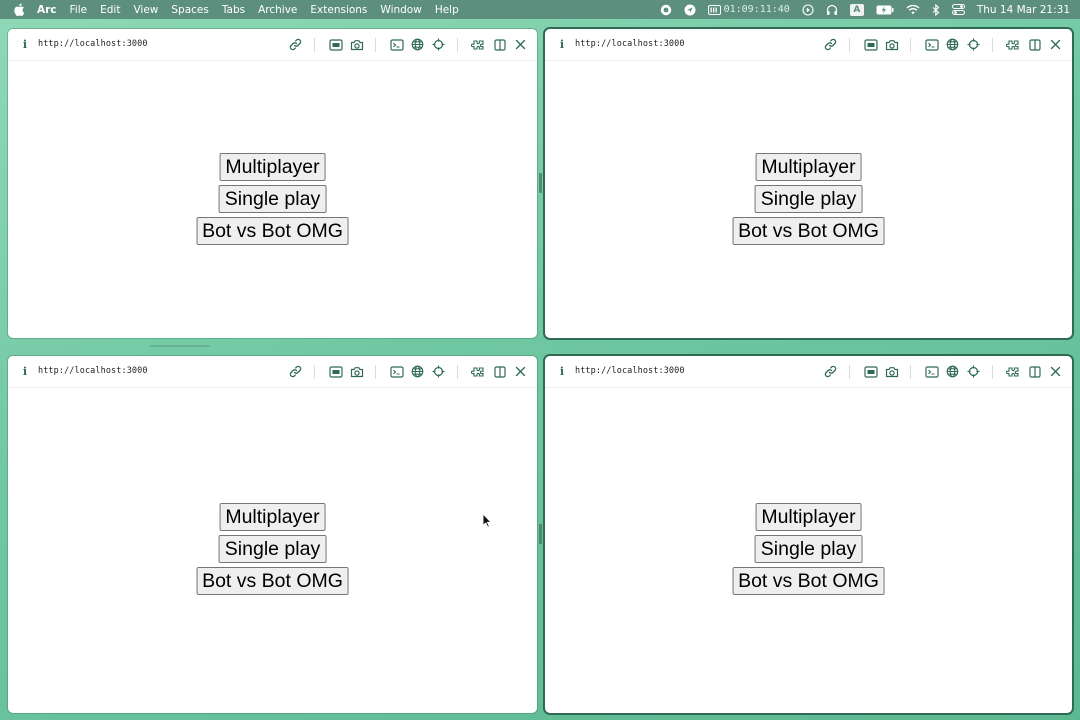  I want to click on menu-edit: Edit, so click(110, 10).